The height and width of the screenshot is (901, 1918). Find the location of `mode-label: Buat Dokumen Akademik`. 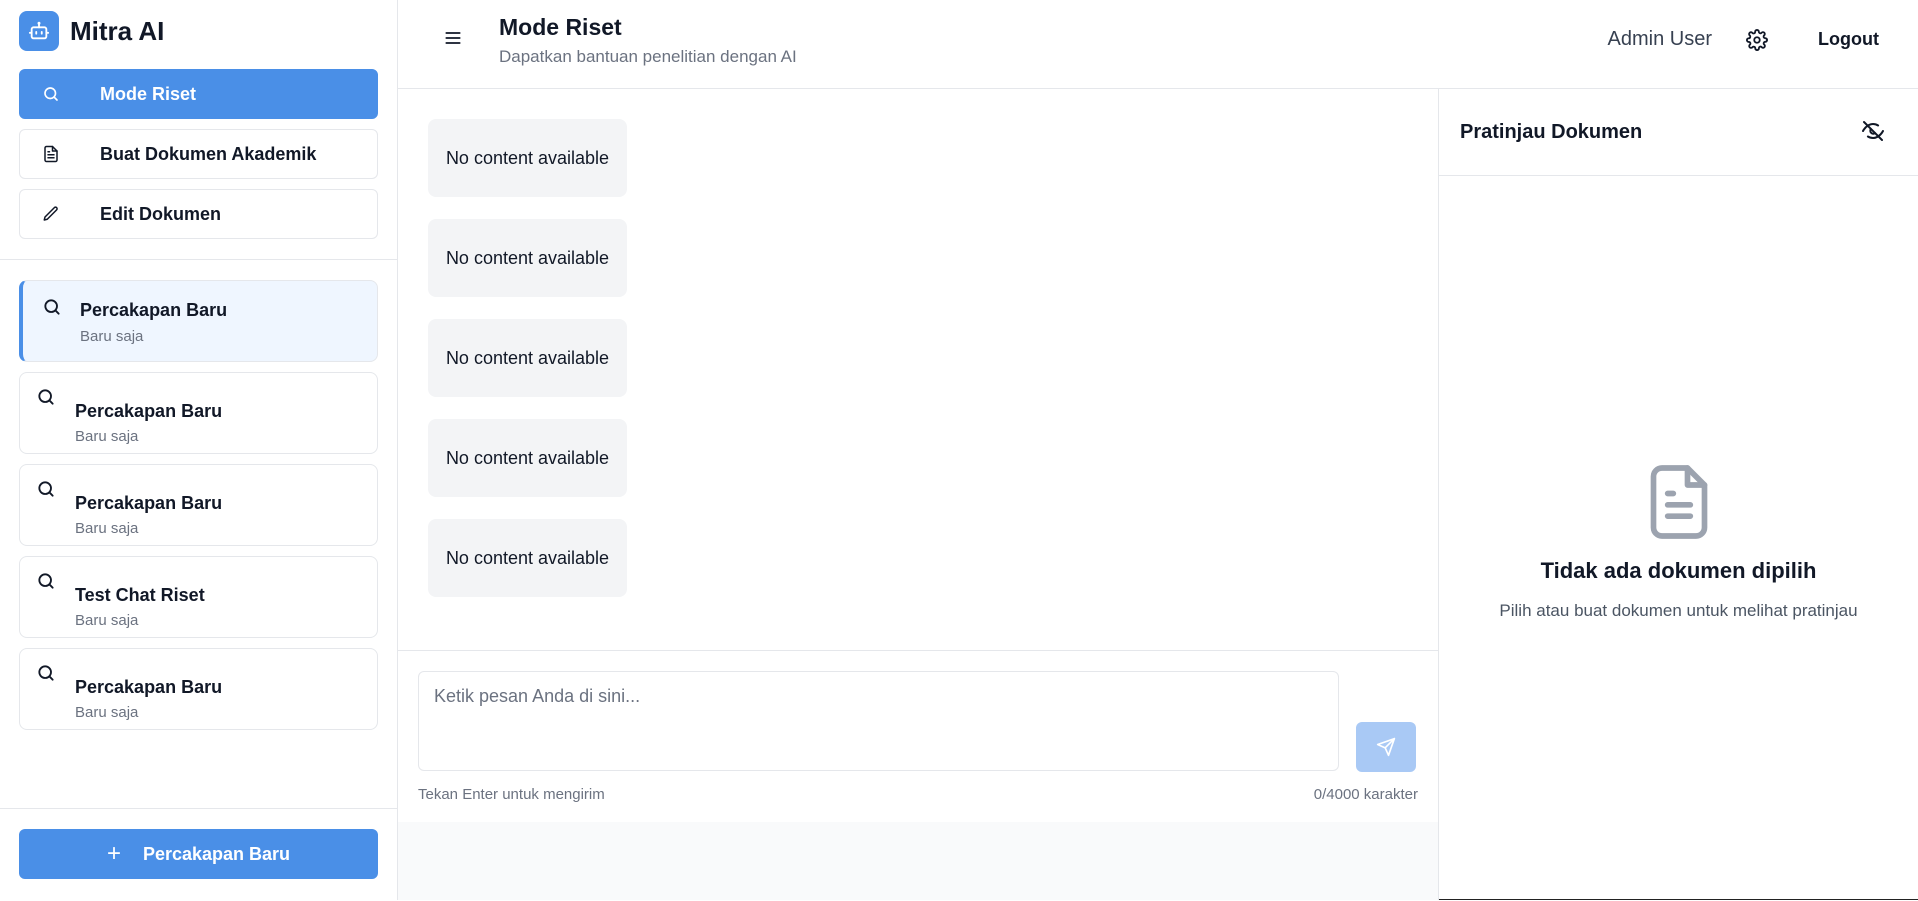

mode-label: Buat Dokumen Akademik is located at coordinates (208, 153).